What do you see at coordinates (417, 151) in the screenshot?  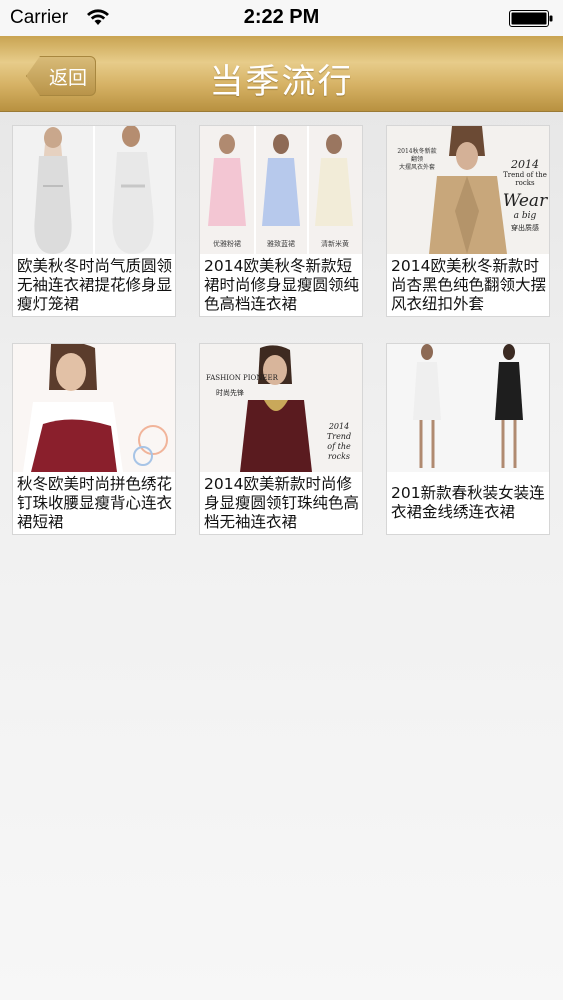 I see `image-caption: 2014秋冬新款` at bounding box center [417, 151].